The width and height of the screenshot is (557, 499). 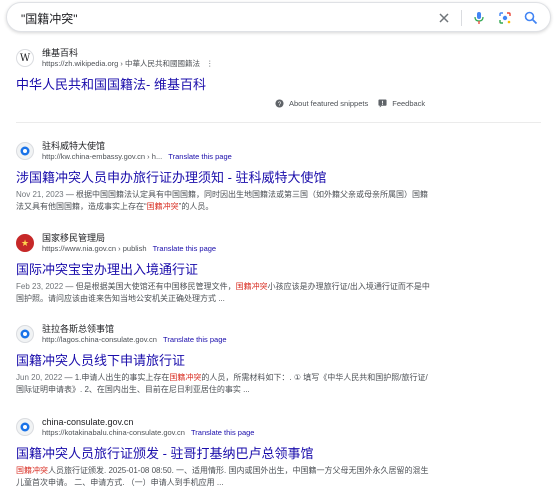 I want to click on featured-footer: ? About featured snippets Feedback, so click(x=345, y=103).